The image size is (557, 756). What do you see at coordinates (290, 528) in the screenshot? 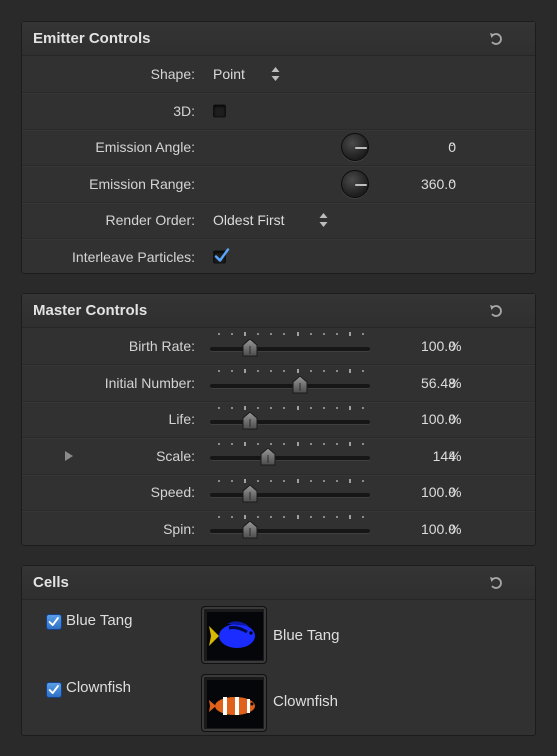
I see `spin-slider` at bounding box center [290, 528].